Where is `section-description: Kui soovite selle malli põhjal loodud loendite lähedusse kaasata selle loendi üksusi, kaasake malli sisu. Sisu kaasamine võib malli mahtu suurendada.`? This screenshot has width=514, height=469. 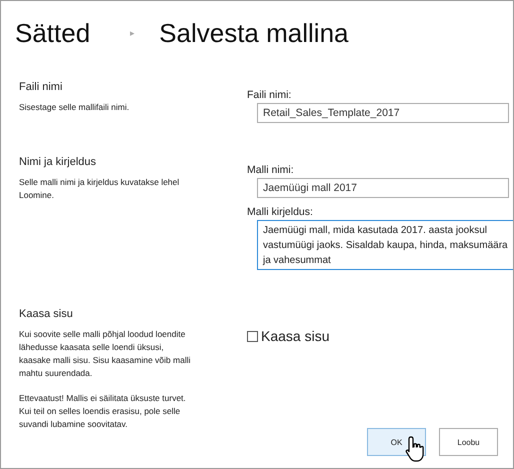
section-description: Kui soovite selle malli põhjal loodud loendite lähedusse kaasata selle loendi üksusi, kaasake malli sisu. Sisu kaasamine võib malli mahtu suurendada. is located at coordinates (105, 354).